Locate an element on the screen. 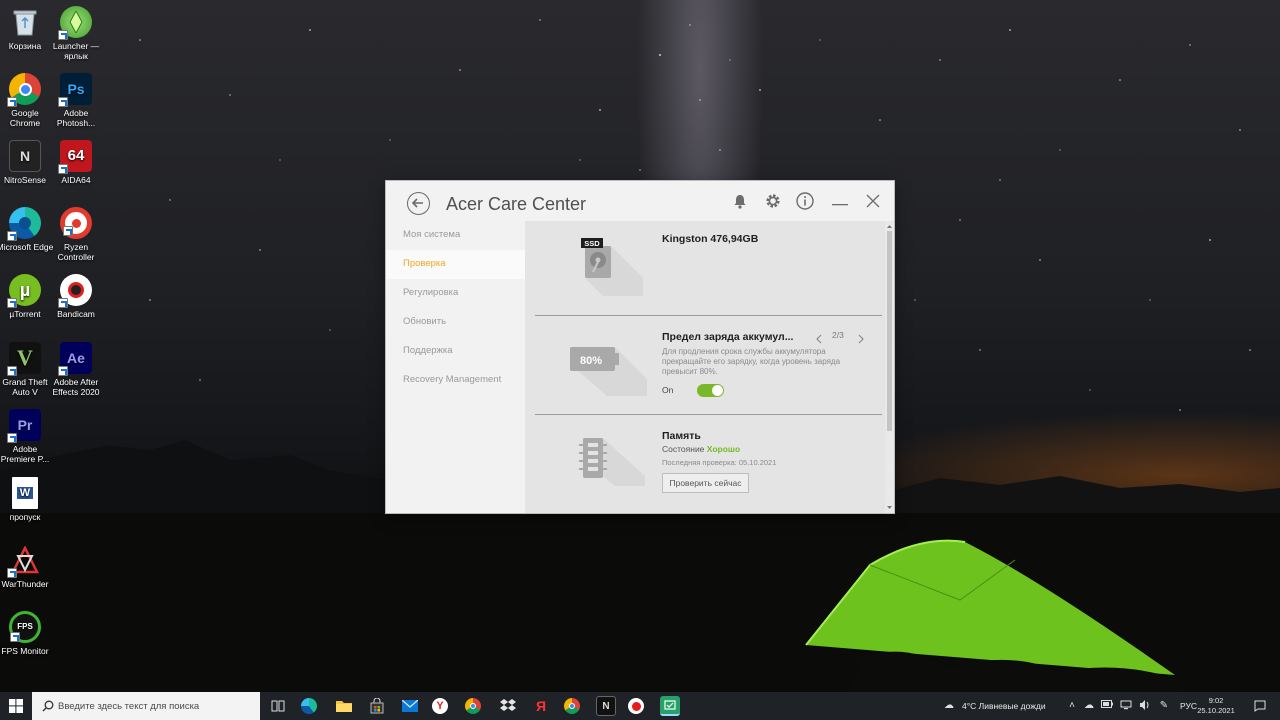  info-button is located at coordinates (805, 201).